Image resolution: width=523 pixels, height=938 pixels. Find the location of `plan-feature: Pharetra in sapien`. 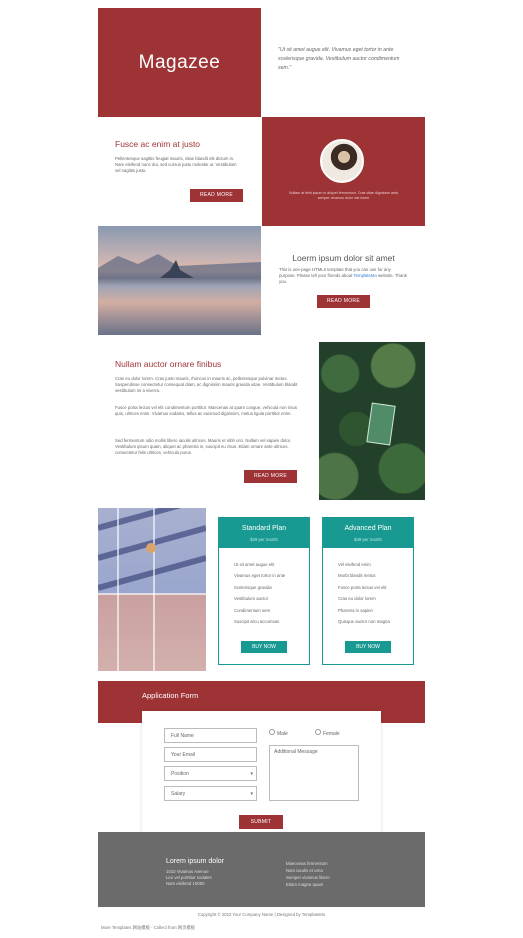

plan-feature: Pharetra in sapien is located at coordinates (355, 610).